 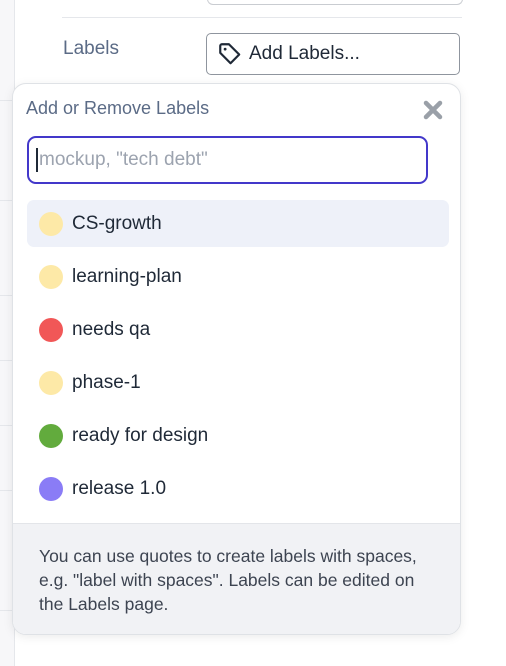 What do you see at coordinates (37, 160) in the screenshot?
I see `text-caret` at bounding box center [37, 160].